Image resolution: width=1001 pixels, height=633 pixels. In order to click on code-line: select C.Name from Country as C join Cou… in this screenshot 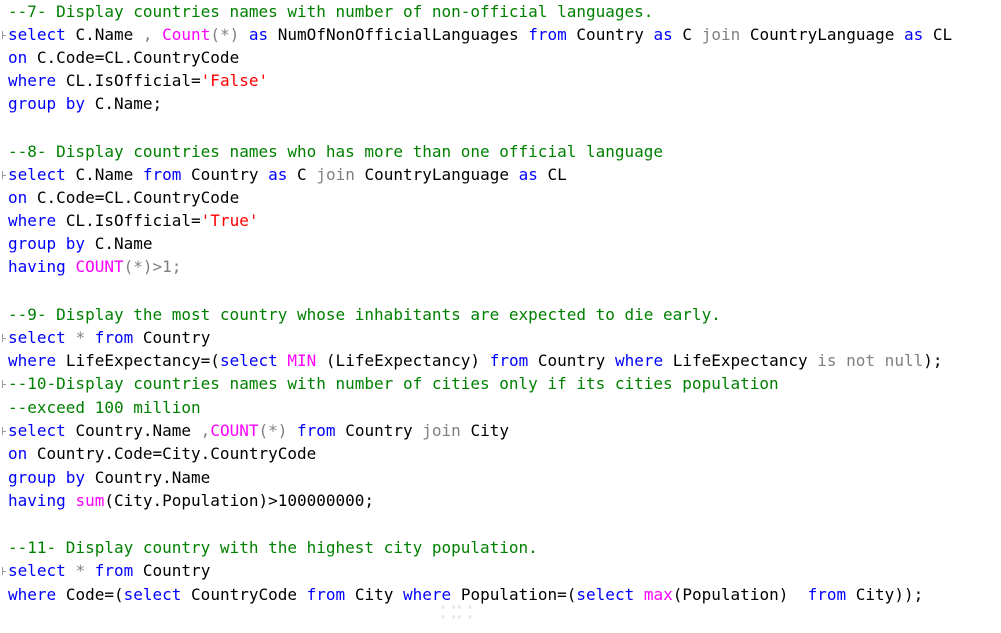, I will do `click(287, 174)`.